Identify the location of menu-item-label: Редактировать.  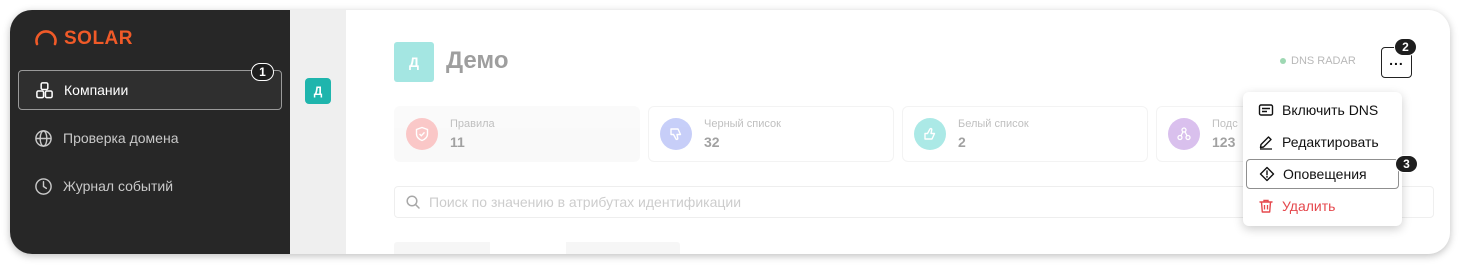
(1330, 142).